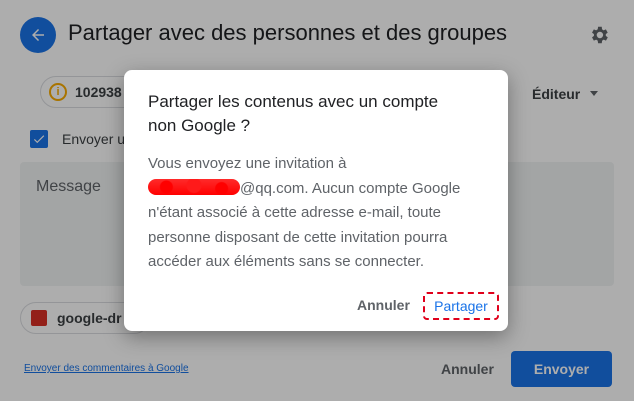 The image size is (634, 401). What do you see at coordinates (274, 188) in the screenshot?
I see `email-suffix: @qq.com.` at bounding box center [274, 188].